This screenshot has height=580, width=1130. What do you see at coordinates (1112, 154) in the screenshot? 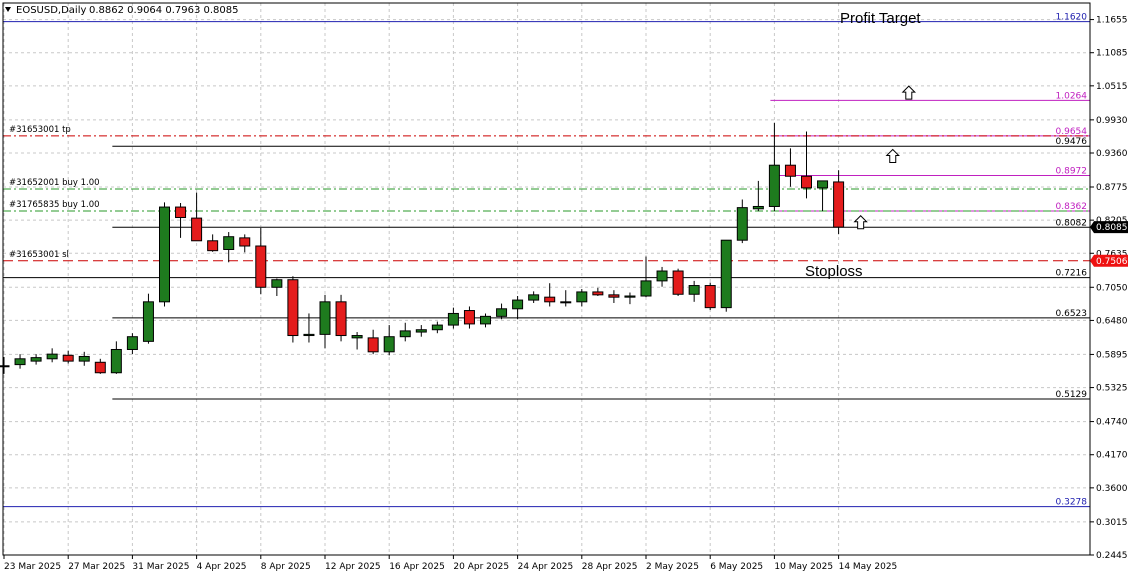
I see `y-tick-label: 0.9360` at bounding box center [1112, 154].